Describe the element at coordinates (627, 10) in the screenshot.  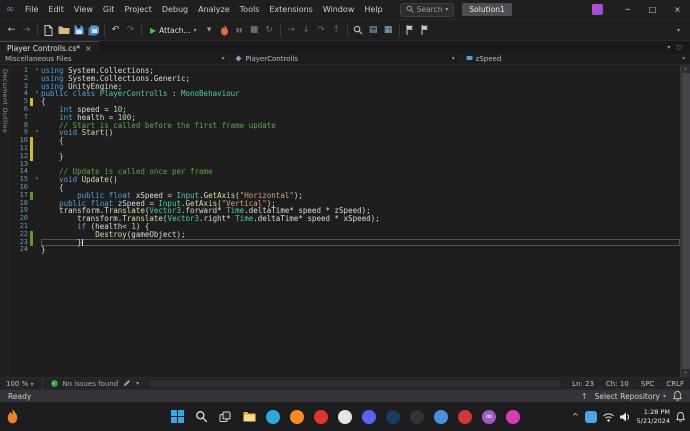
I see `minimize-button: ─` at that location.